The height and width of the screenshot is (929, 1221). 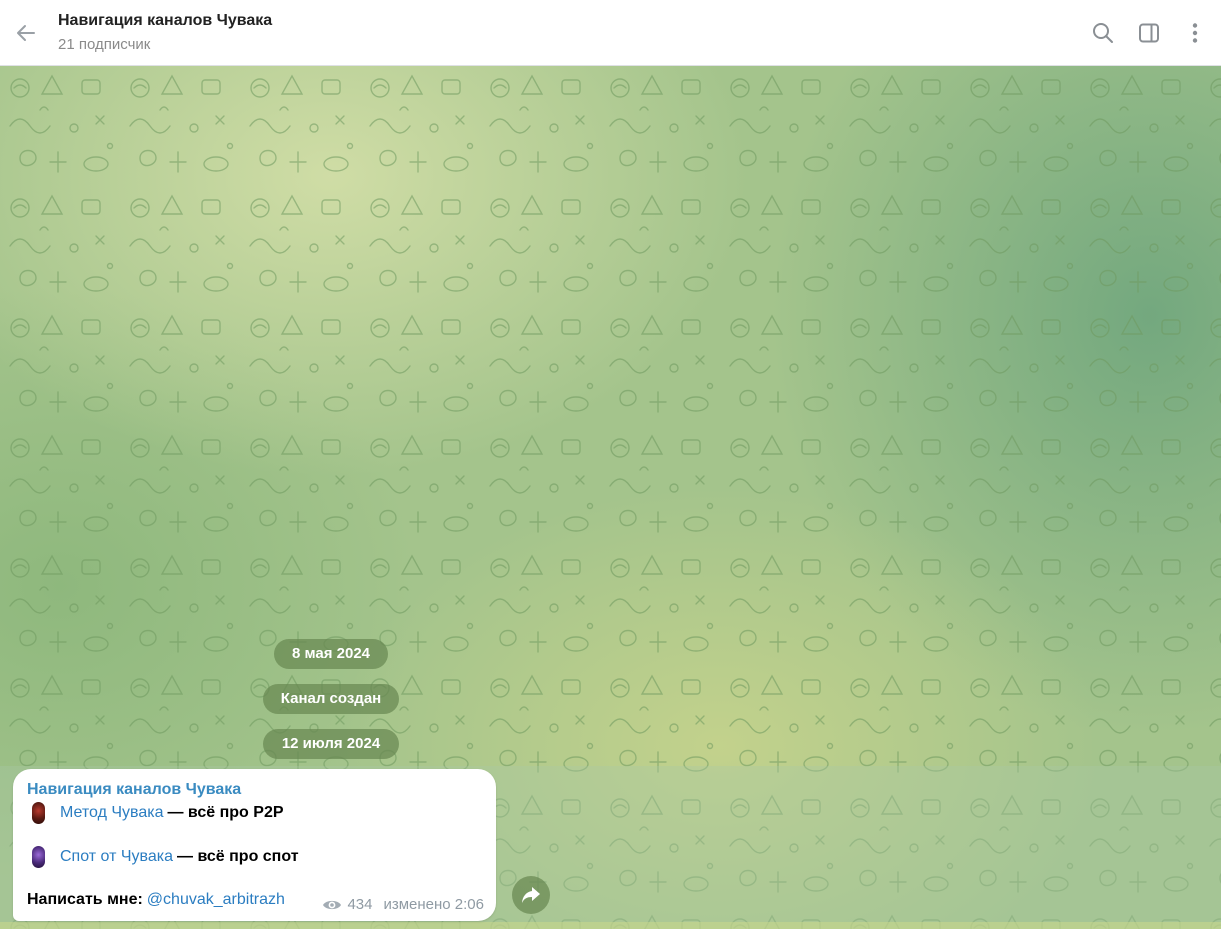 What do you see at coordinates (225, 812) in the screenshot?
I see `link-description: — всё про P2P` at bounding box center [225, 812].